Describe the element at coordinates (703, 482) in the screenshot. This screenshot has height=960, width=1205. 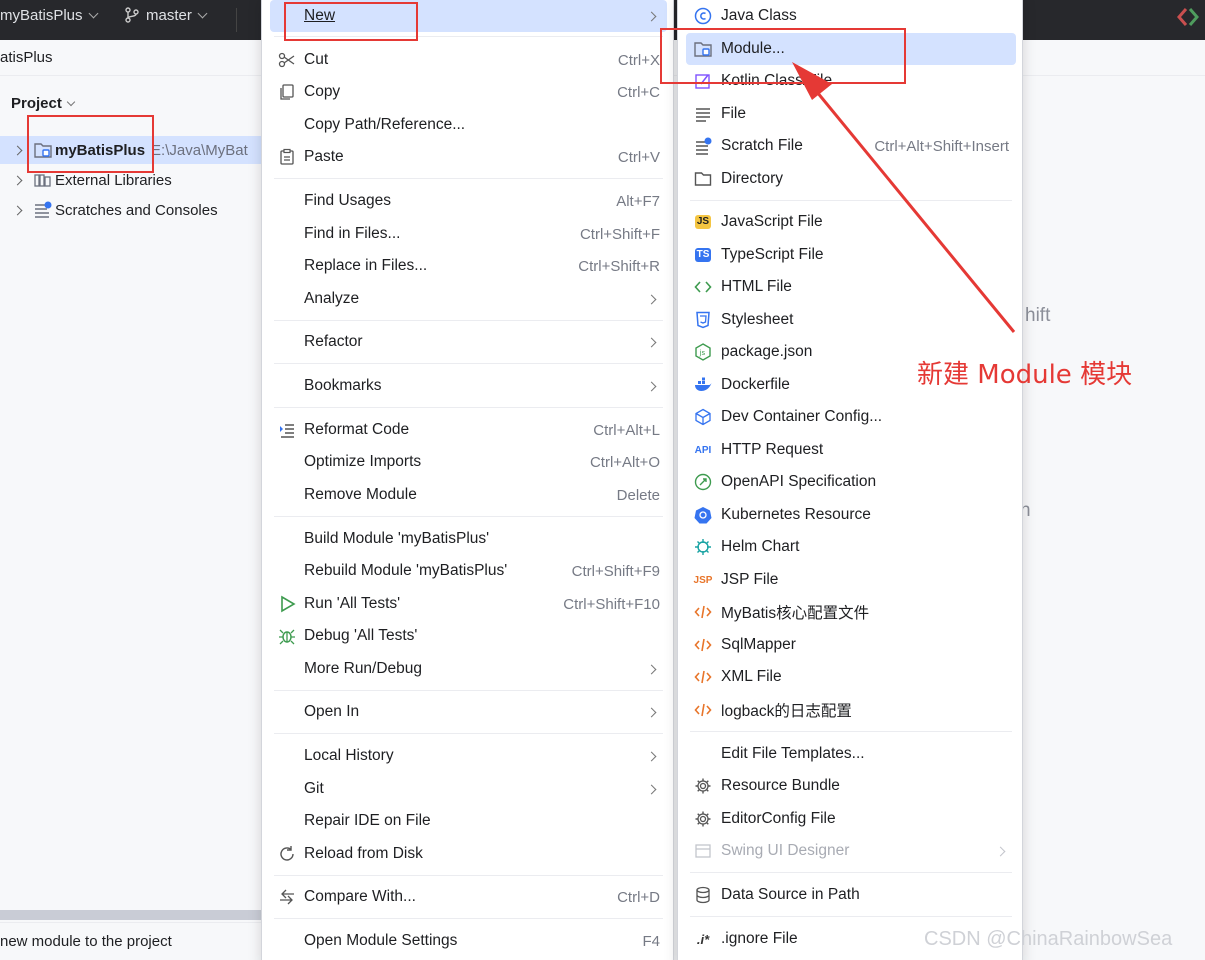
I see `openapi-icon` at that location.